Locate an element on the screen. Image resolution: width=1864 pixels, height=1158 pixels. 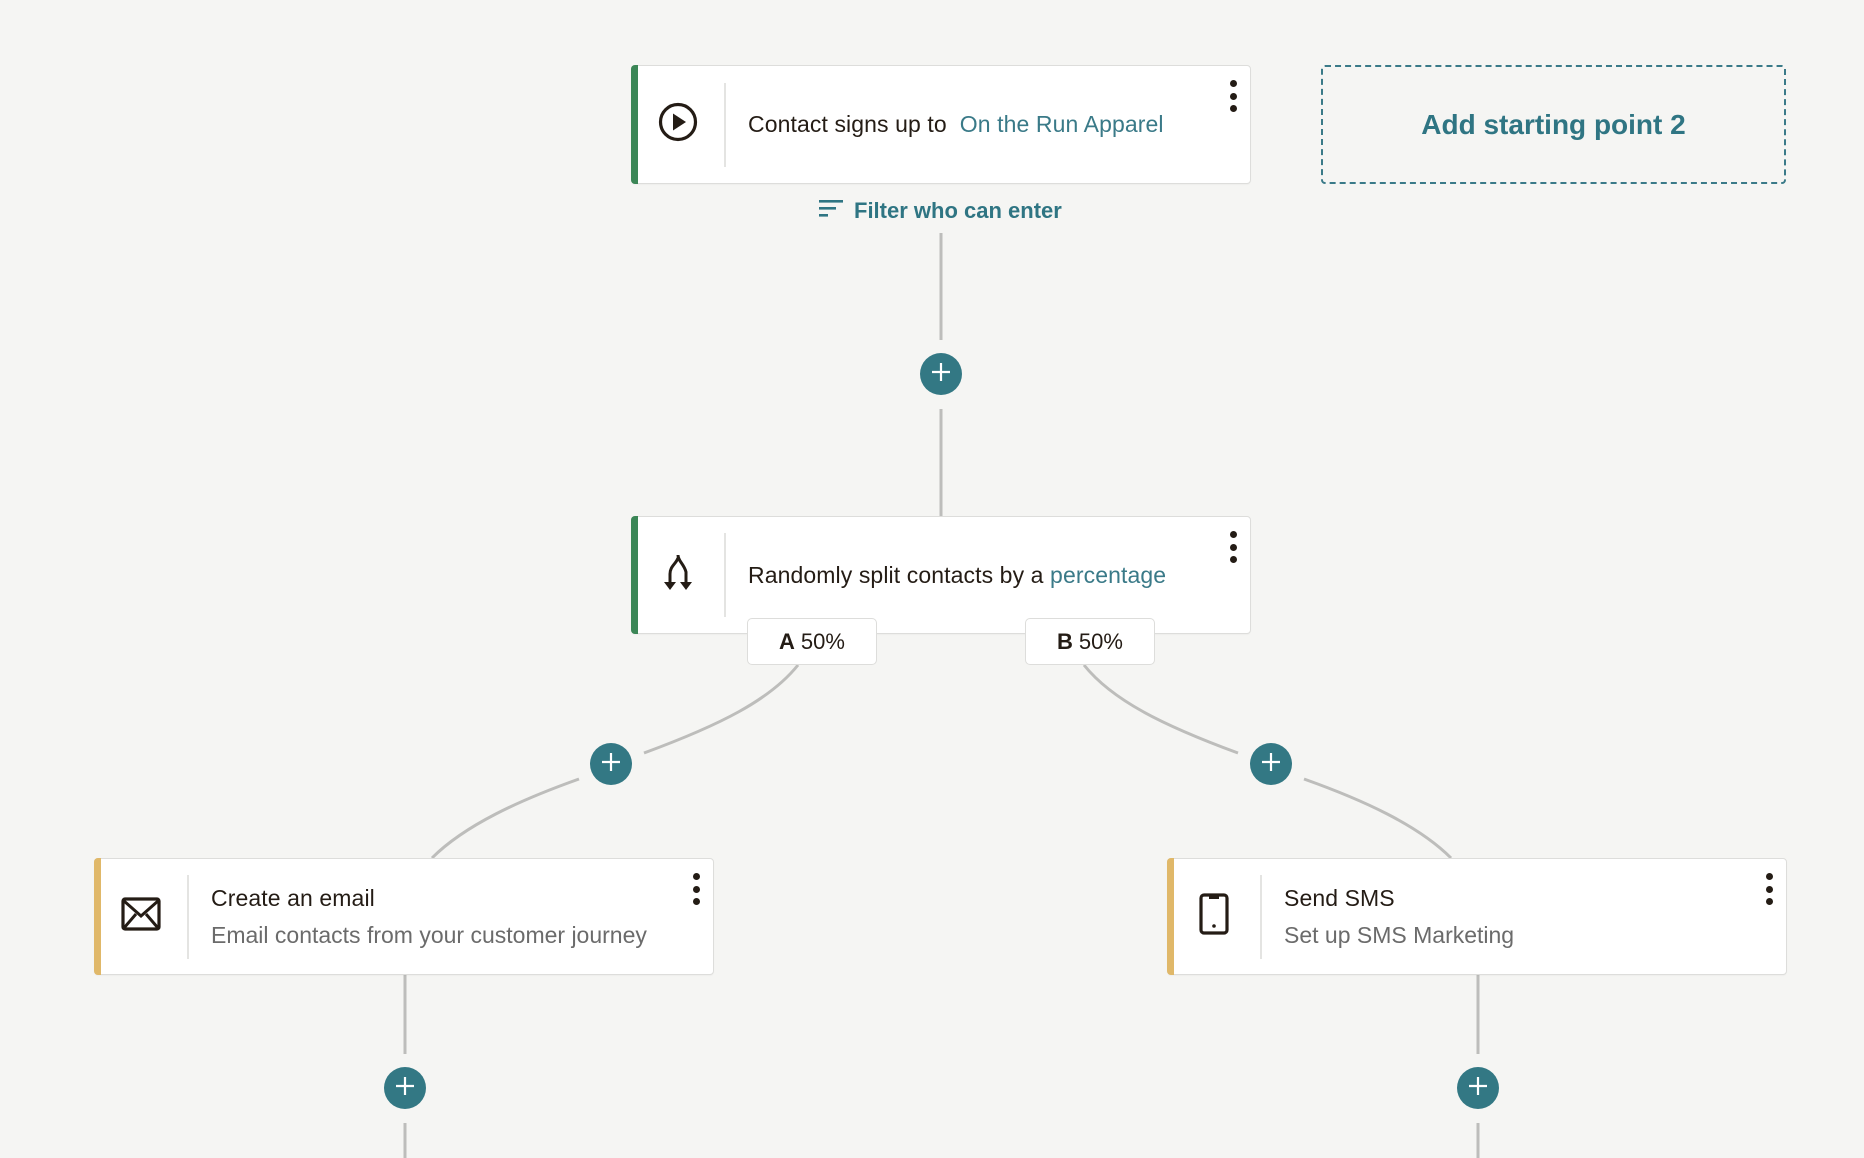
branch-b-badge: B 50% is located at coordinates (1090, 641).